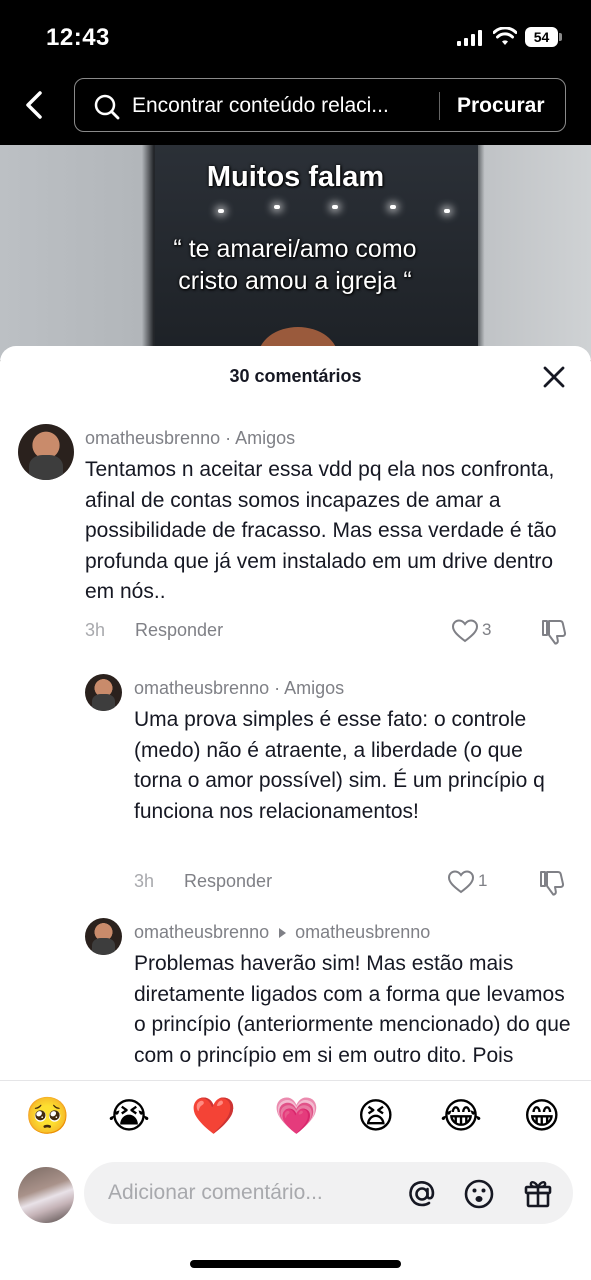  I want to click on emoji-pleading: 🥺, so click(47, 1117).